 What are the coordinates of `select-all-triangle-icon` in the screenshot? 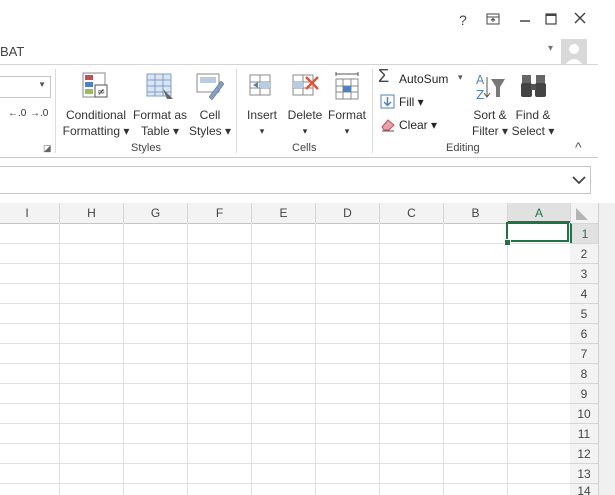 It's located at (582, 214).